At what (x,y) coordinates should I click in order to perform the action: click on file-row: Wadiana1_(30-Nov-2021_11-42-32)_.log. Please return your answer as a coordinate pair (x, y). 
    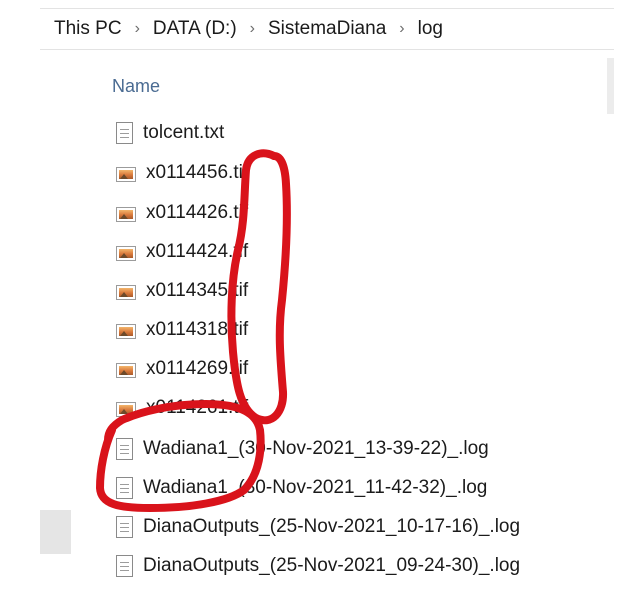
    Looking at the image, I should click on (301, 488).